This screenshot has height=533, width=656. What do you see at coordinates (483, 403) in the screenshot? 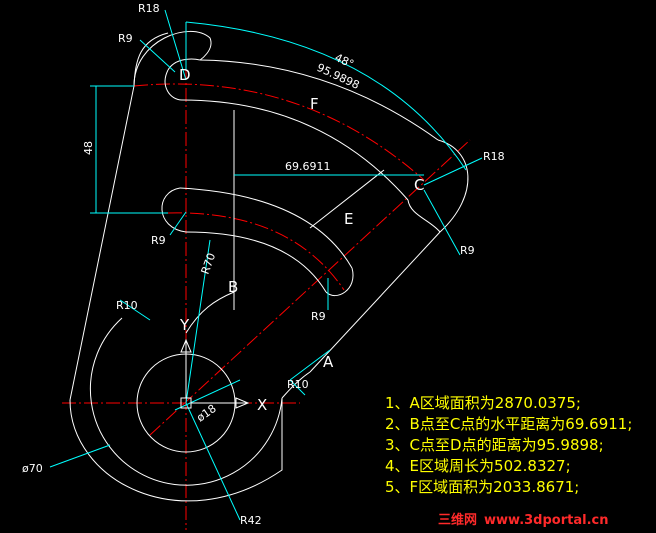
I see `note-1: 1、A区域面积为2870.0375;` at bounding box center [483, 403].